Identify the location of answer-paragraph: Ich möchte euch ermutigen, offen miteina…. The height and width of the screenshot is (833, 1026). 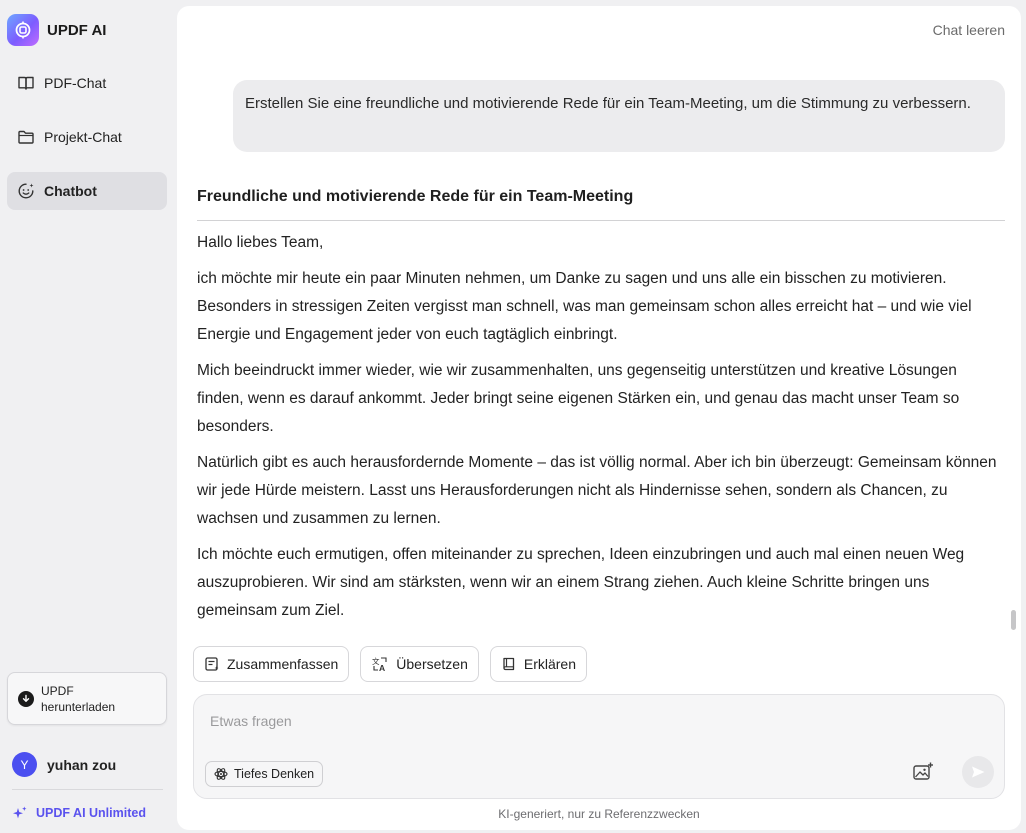
(581, 582).